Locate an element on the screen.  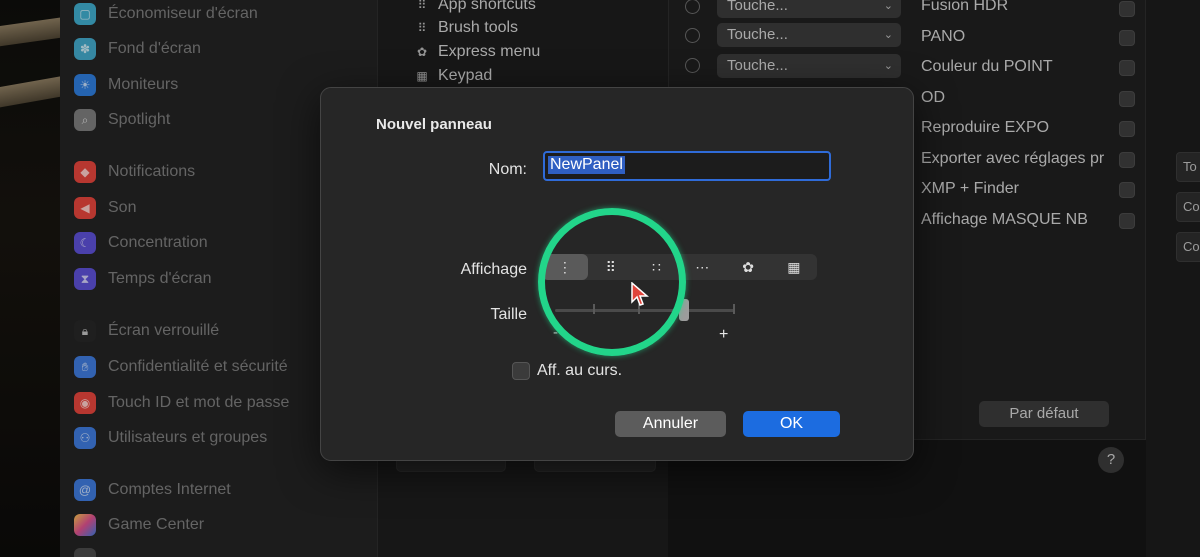
size-label: Taille is located at coordinates (508, 314).